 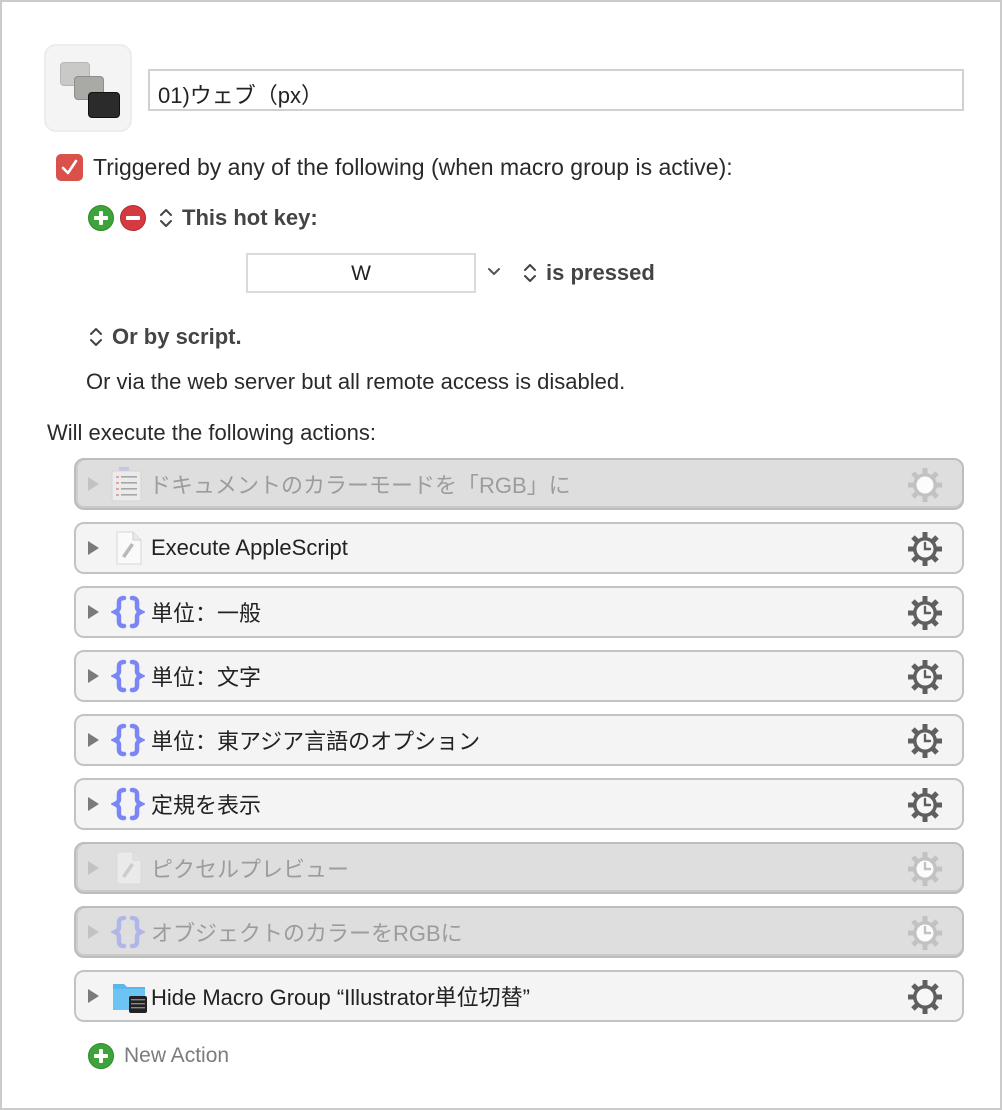 I want to click on new-action-button: New Action, so click(x=158, y=1056).